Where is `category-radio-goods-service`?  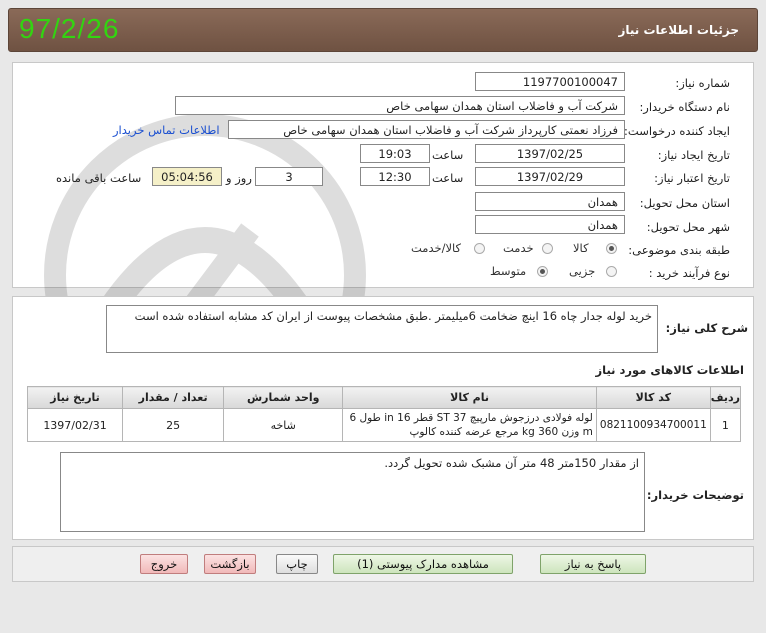
category-radio-goods-service is located at coordinates (479, 248).